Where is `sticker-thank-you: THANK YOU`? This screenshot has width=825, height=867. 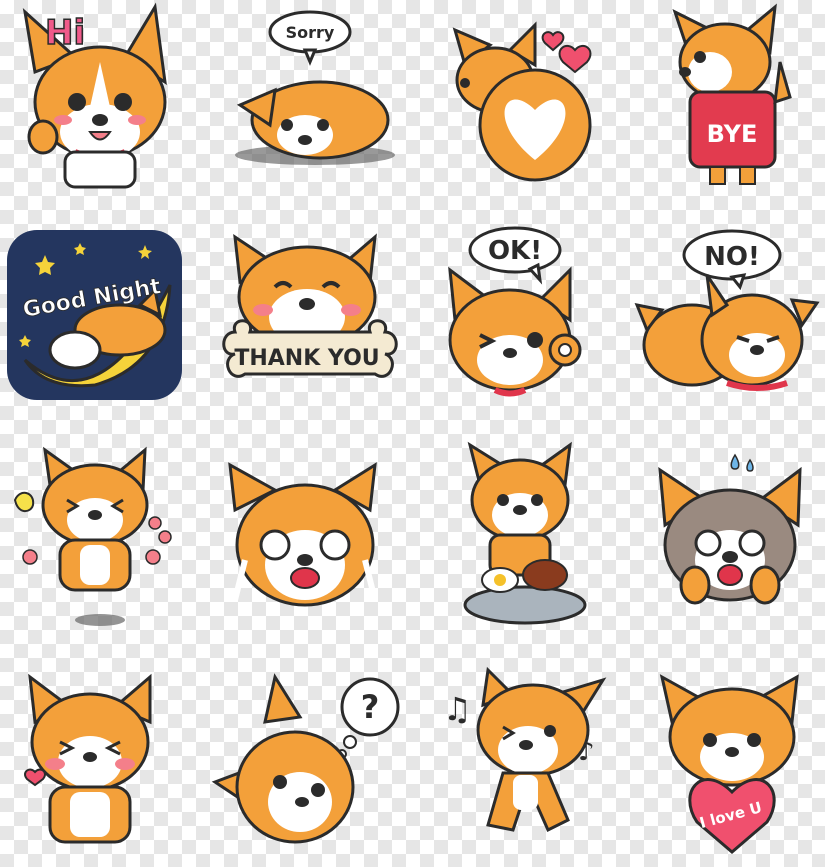
sticker-thank-you: THANK YOU is located at coordinates (310, 329).